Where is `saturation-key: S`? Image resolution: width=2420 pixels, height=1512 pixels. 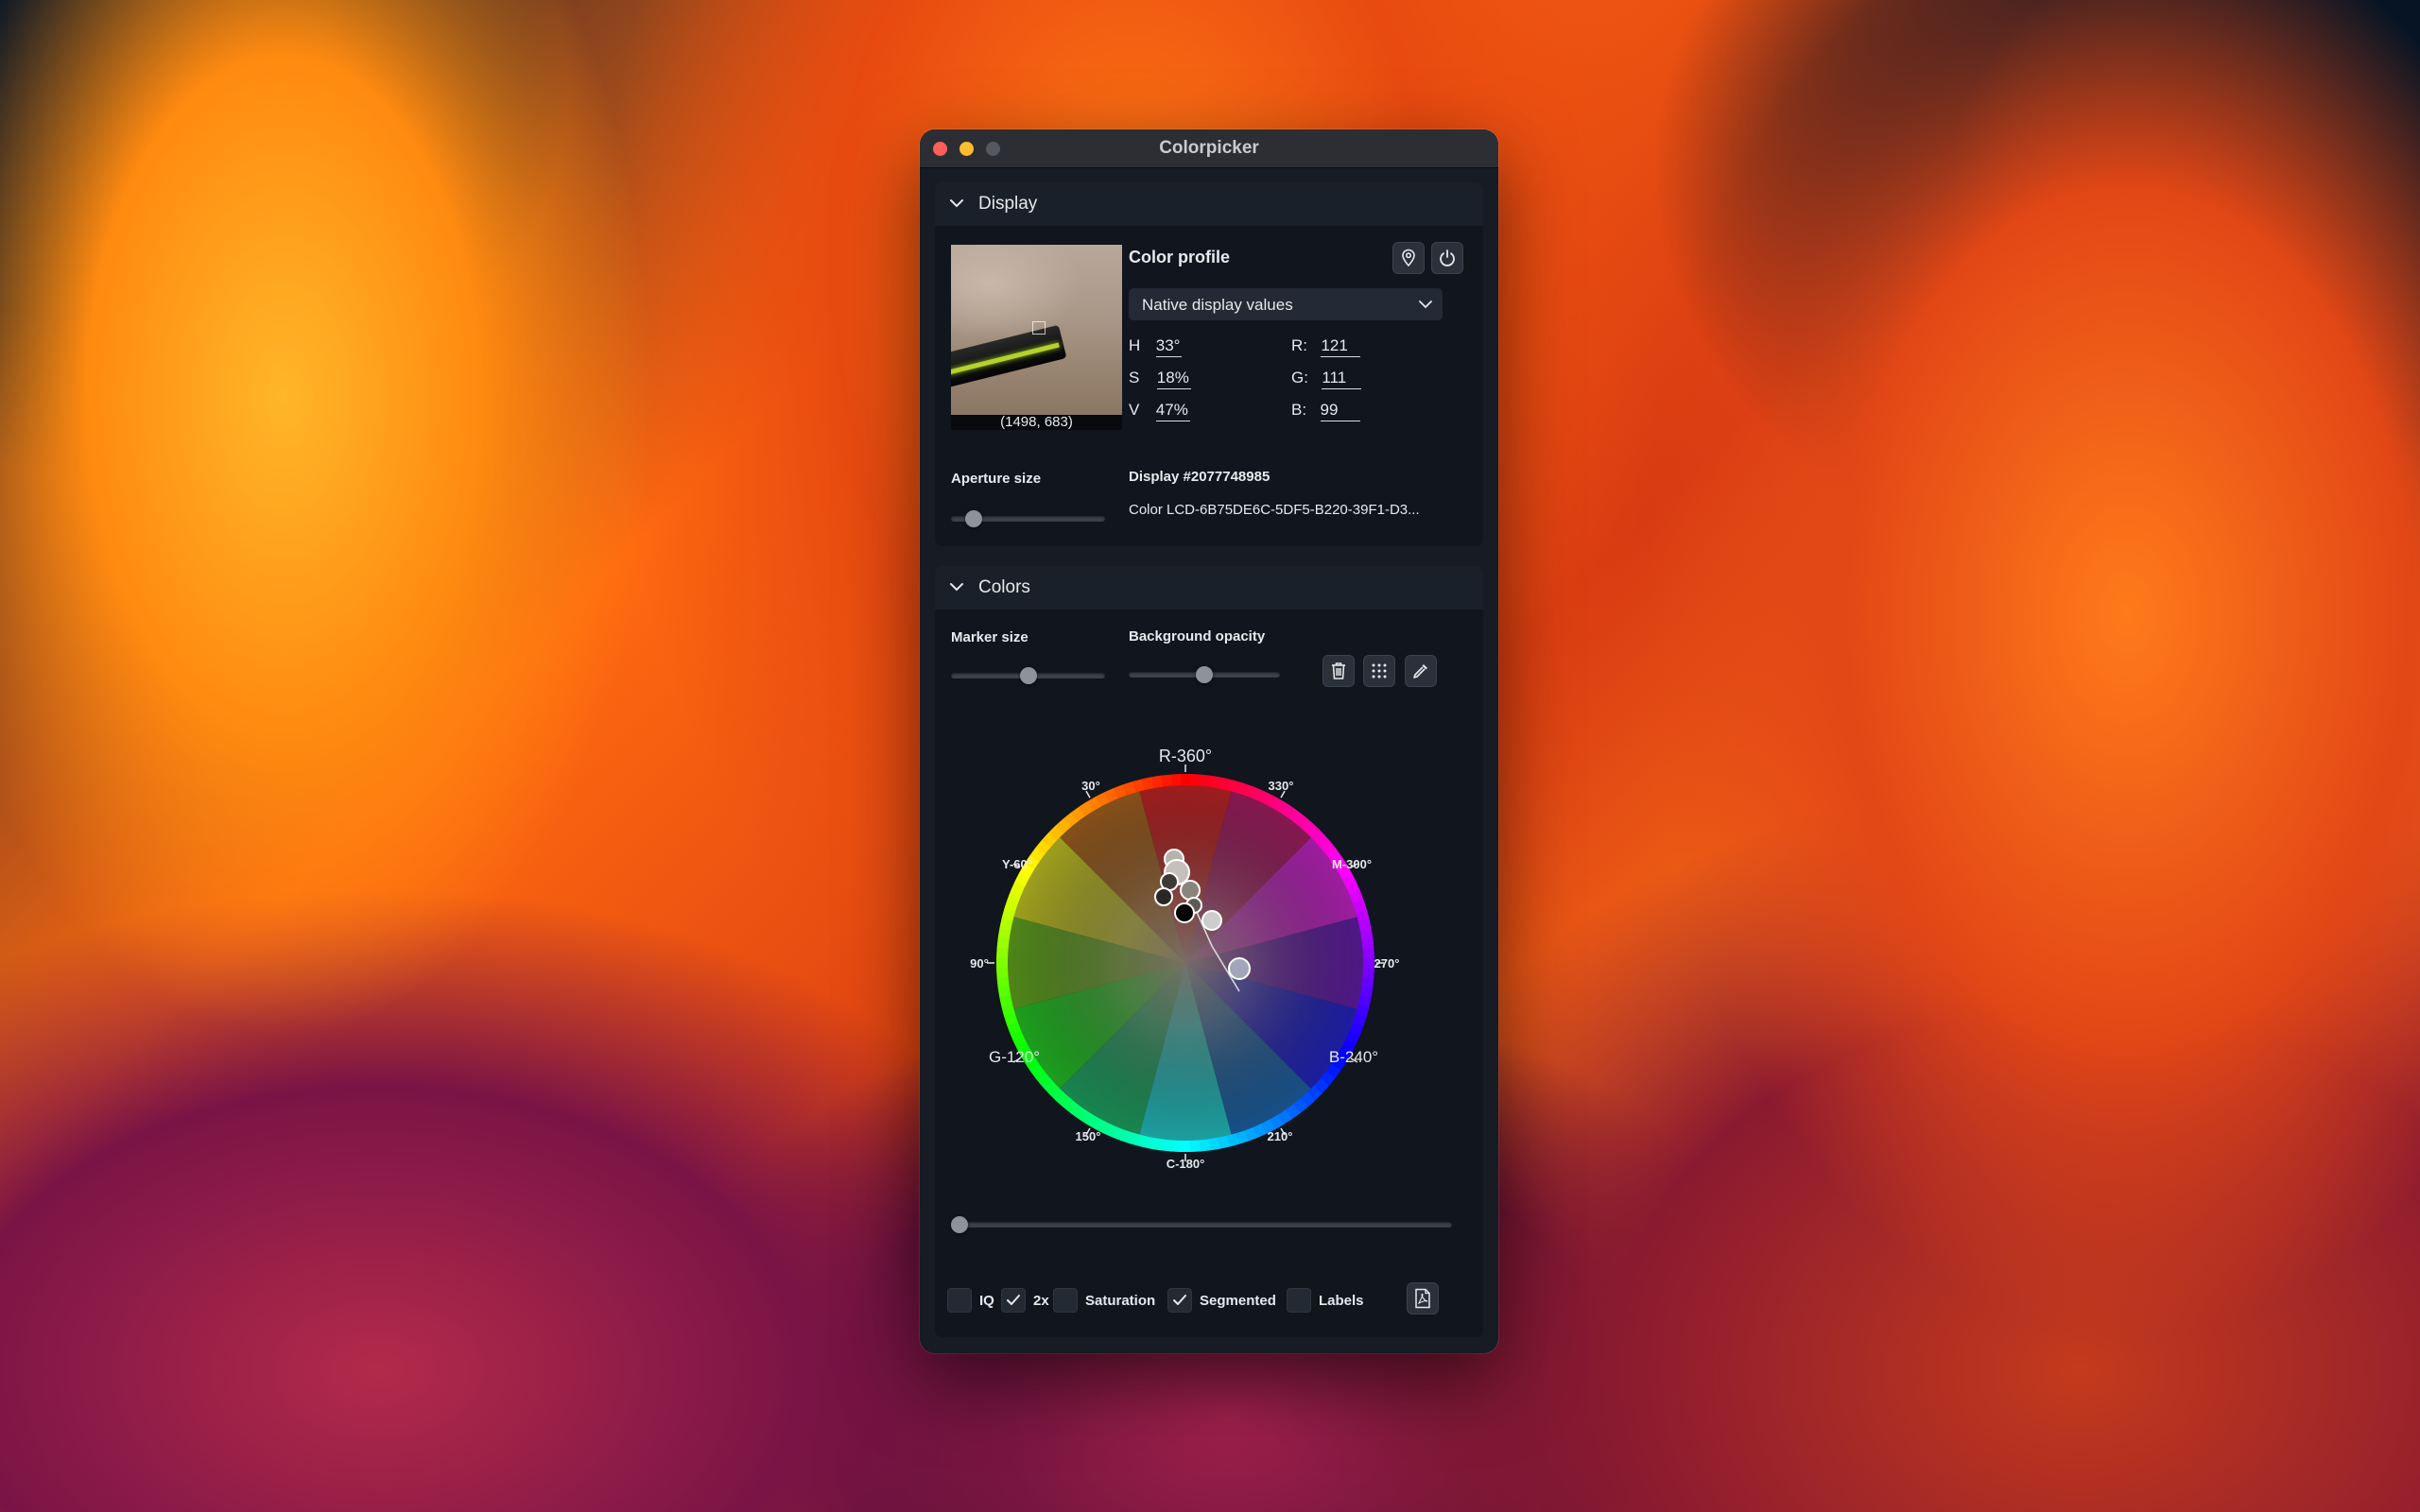 saturation-key: S is located at coordinates (1134, 378).